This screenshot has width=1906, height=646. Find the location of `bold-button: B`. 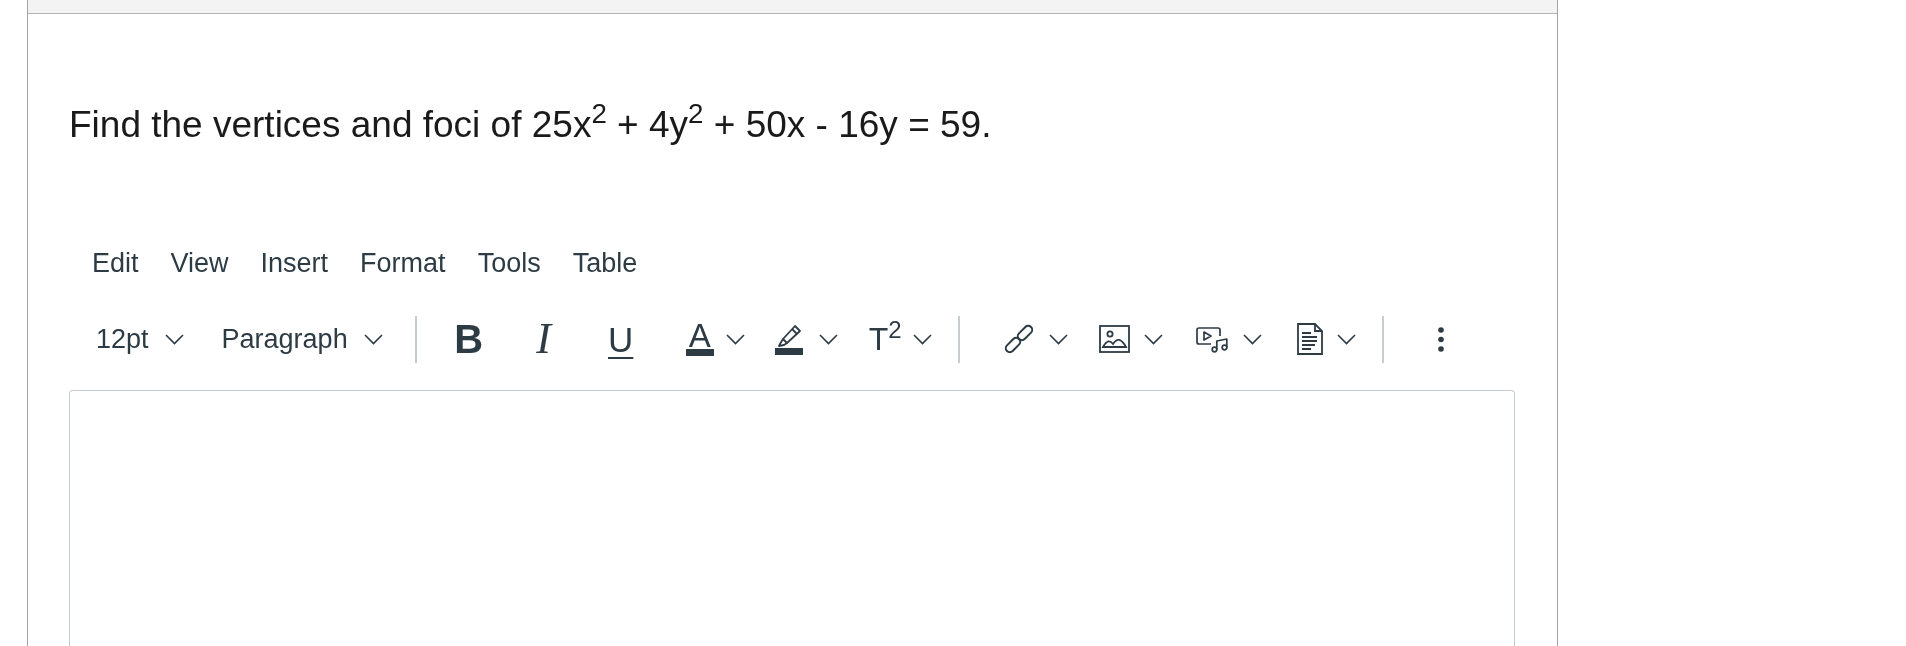

bold-button: B is located at coordinates (468, 339).